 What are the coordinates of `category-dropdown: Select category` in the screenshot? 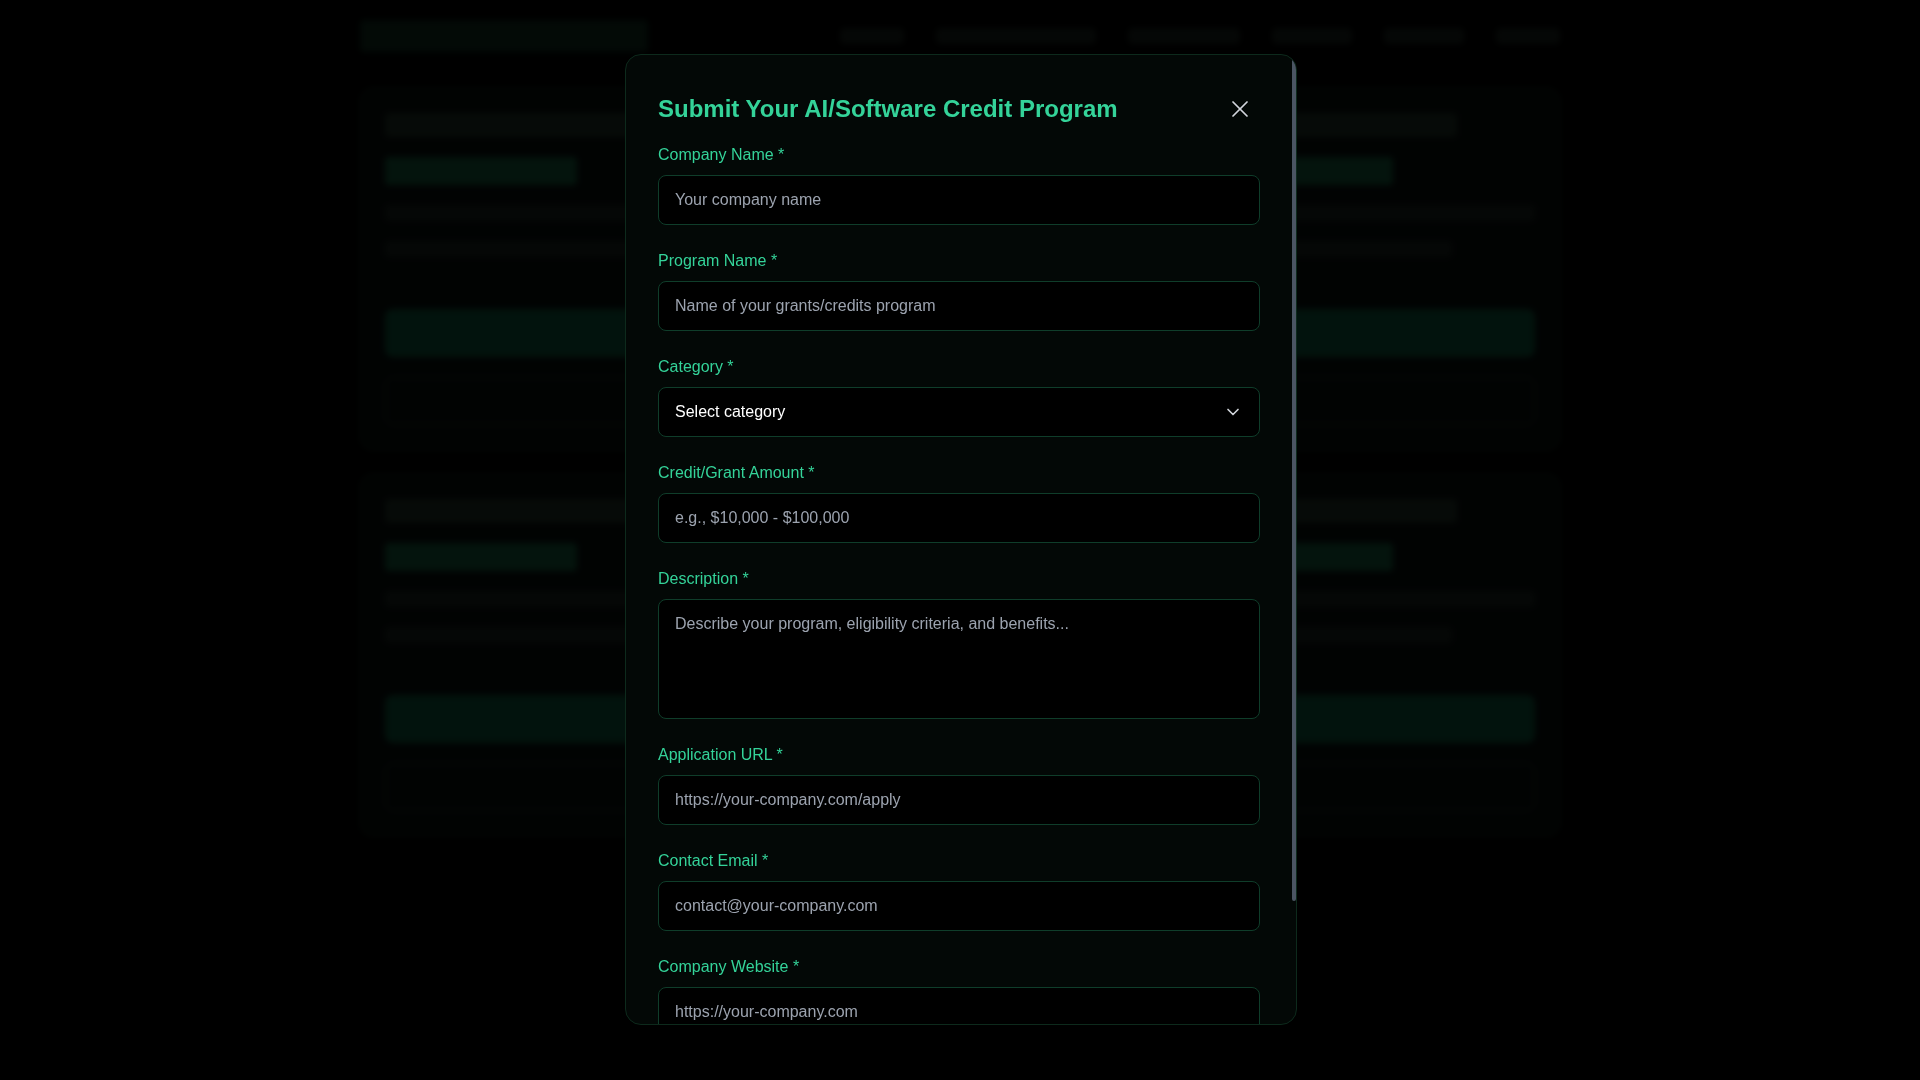 It's located at (959, 412).